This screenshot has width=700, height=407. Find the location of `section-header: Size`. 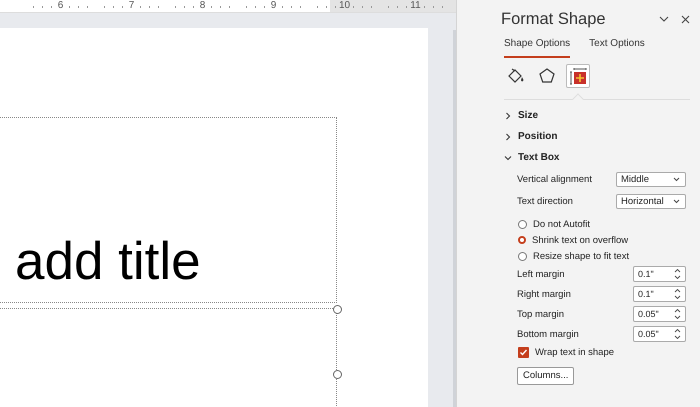

section-header: Size is located at coordinates (597, 115).